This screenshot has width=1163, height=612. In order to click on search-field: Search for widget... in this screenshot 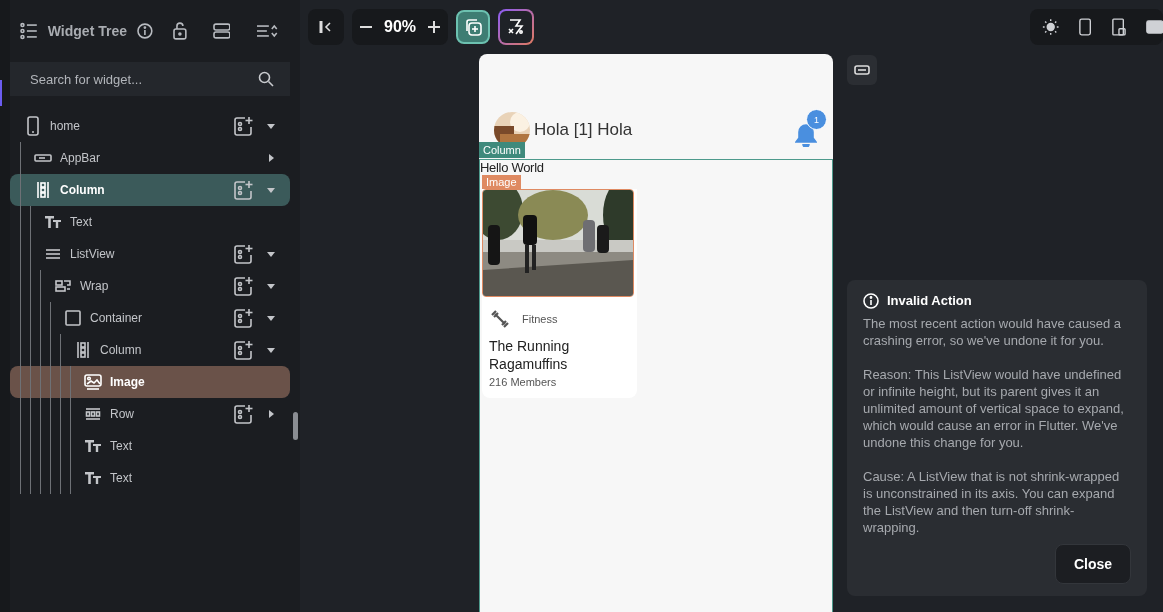, I will do `click(150, 79)`.